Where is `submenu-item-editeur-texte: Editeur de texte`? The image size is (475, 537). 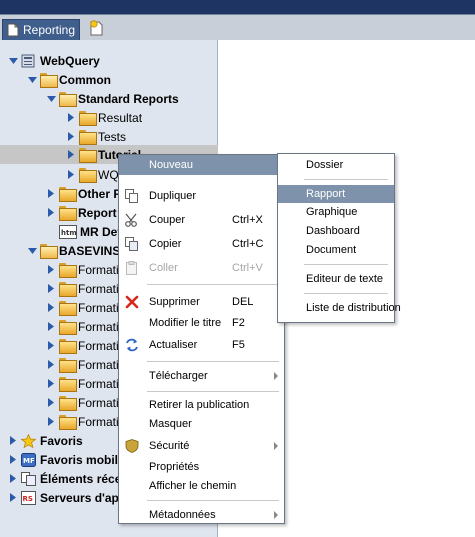
submenu-item-editeur-texte: Editeur de texte is located at coordinates (336, 279).